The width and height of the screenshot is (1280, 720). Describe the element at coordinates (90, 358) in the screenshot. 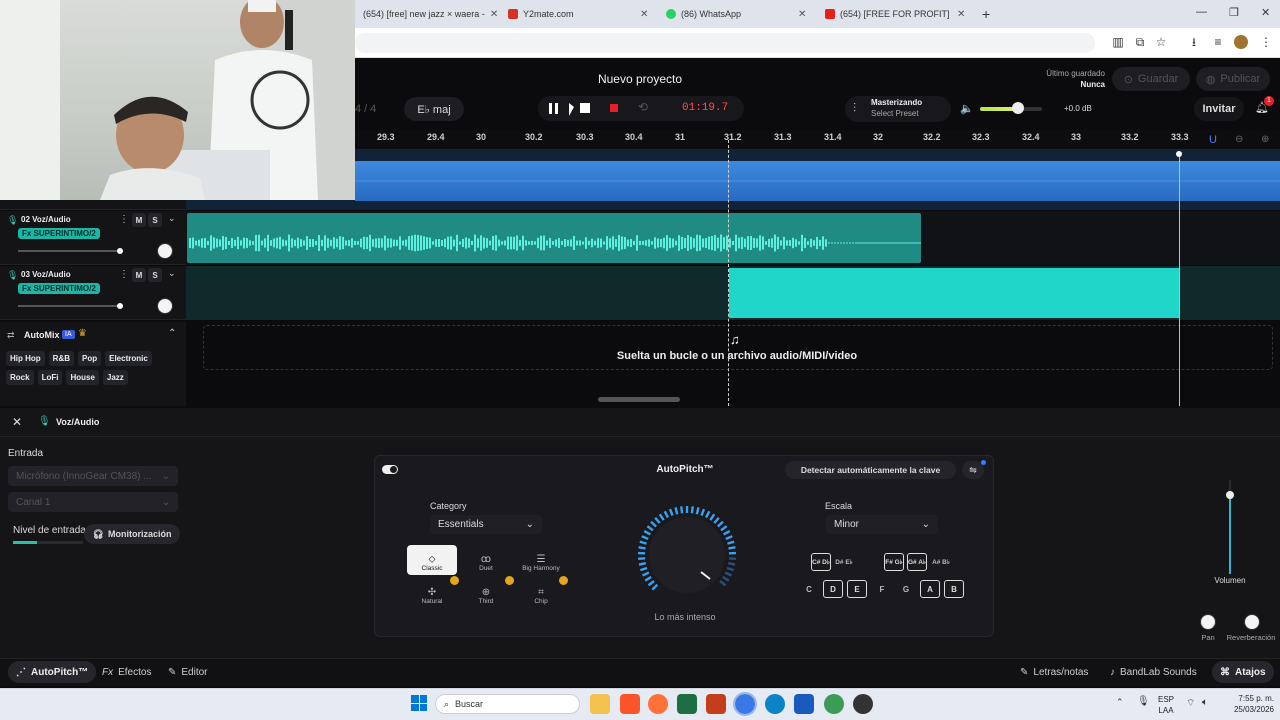

I see `genre-chip: Pop` at that location.